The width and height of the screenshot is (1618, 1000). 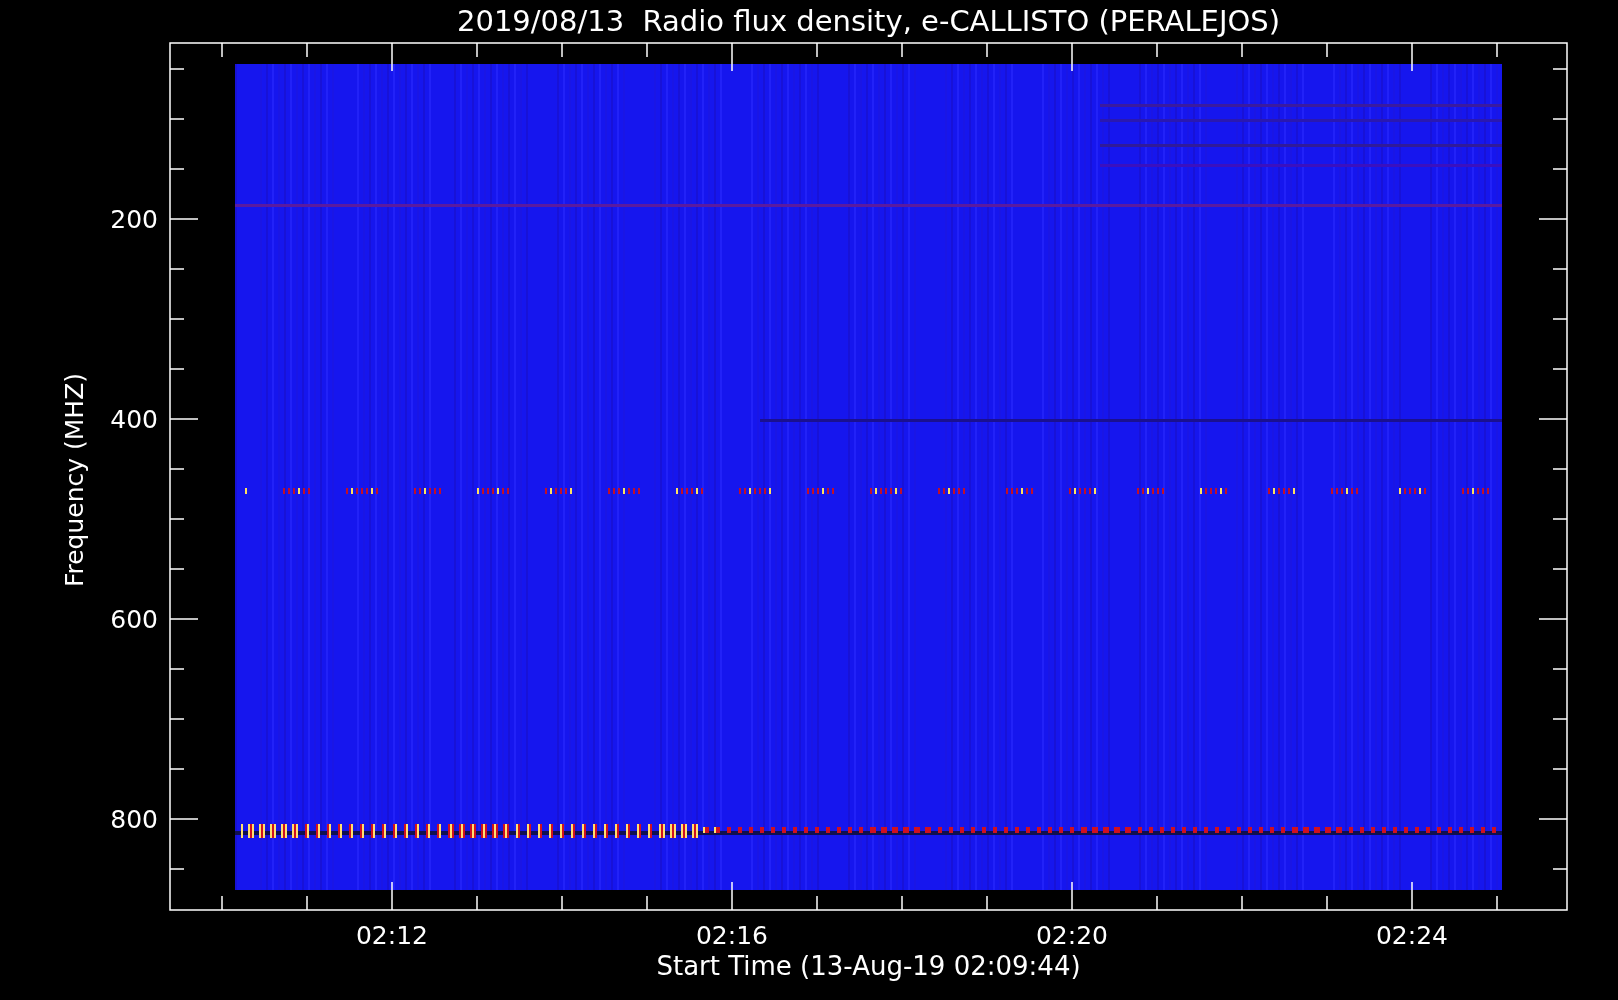 I want to click on tick-label: 600, so click(x=134, y=619).